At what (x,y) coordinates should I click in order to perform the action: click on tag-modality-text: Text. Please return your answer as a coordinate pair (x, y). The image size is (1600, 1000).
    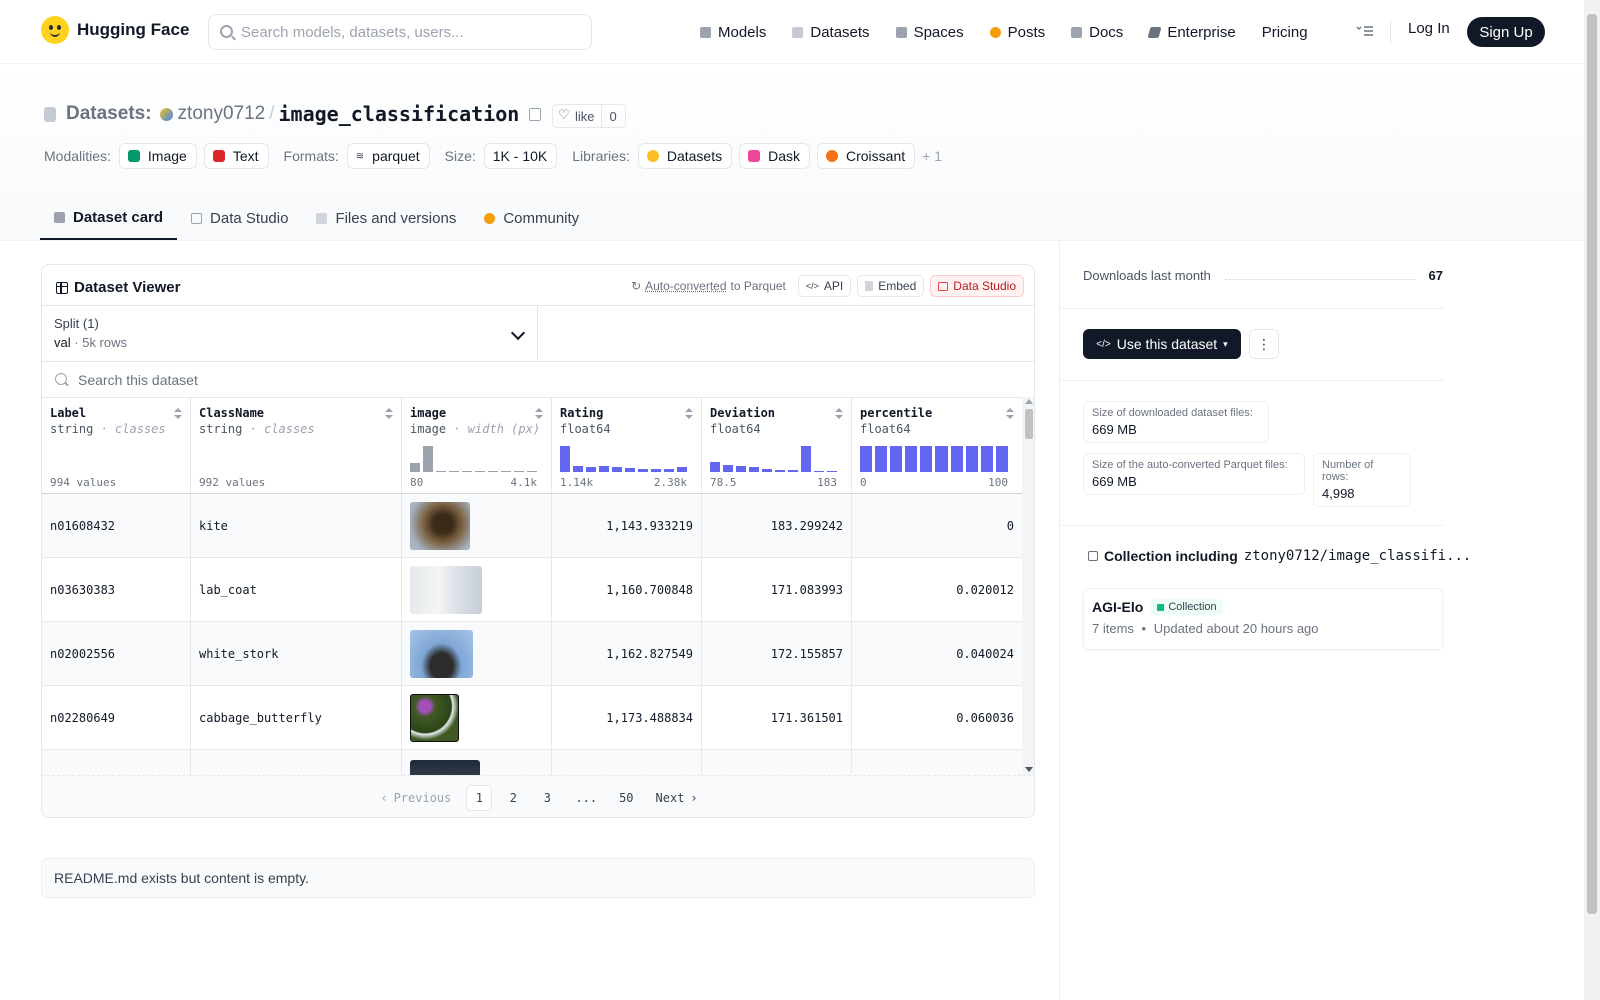
    Looking at the image, I should click on (236, 156).